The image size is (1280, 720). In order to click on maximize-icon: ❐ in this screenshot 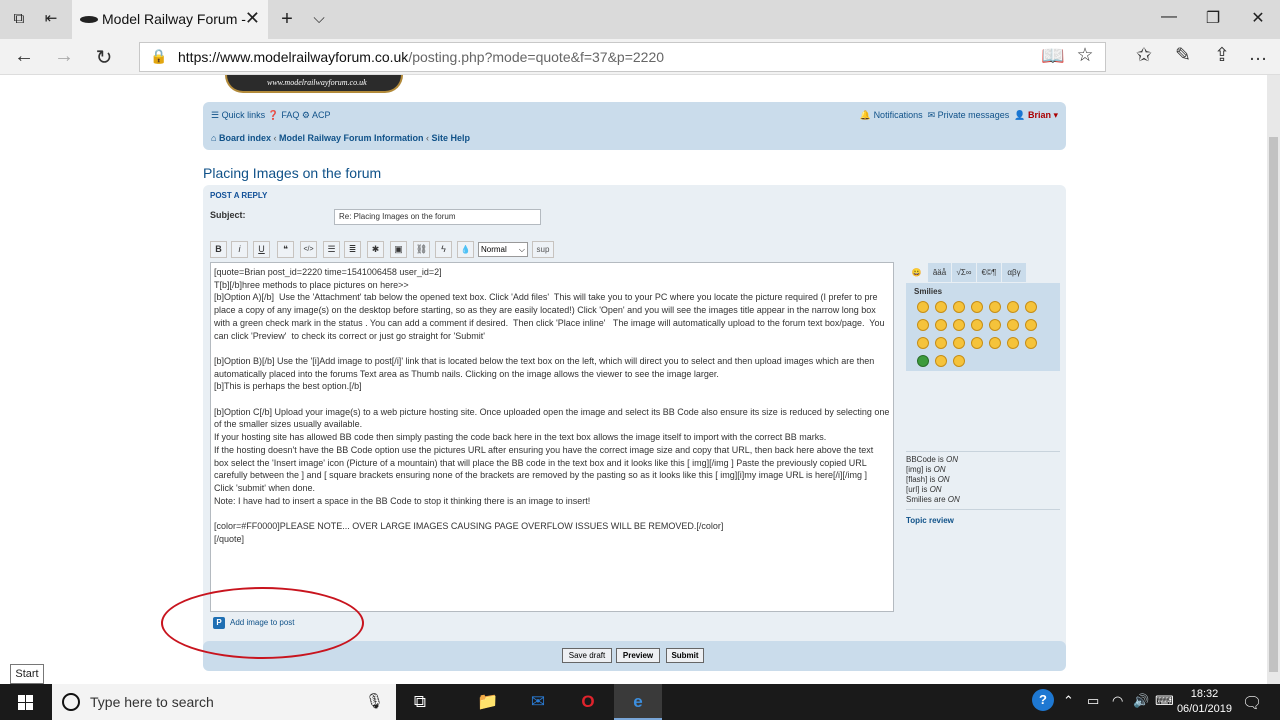, I will do `click(1213, 18)`.